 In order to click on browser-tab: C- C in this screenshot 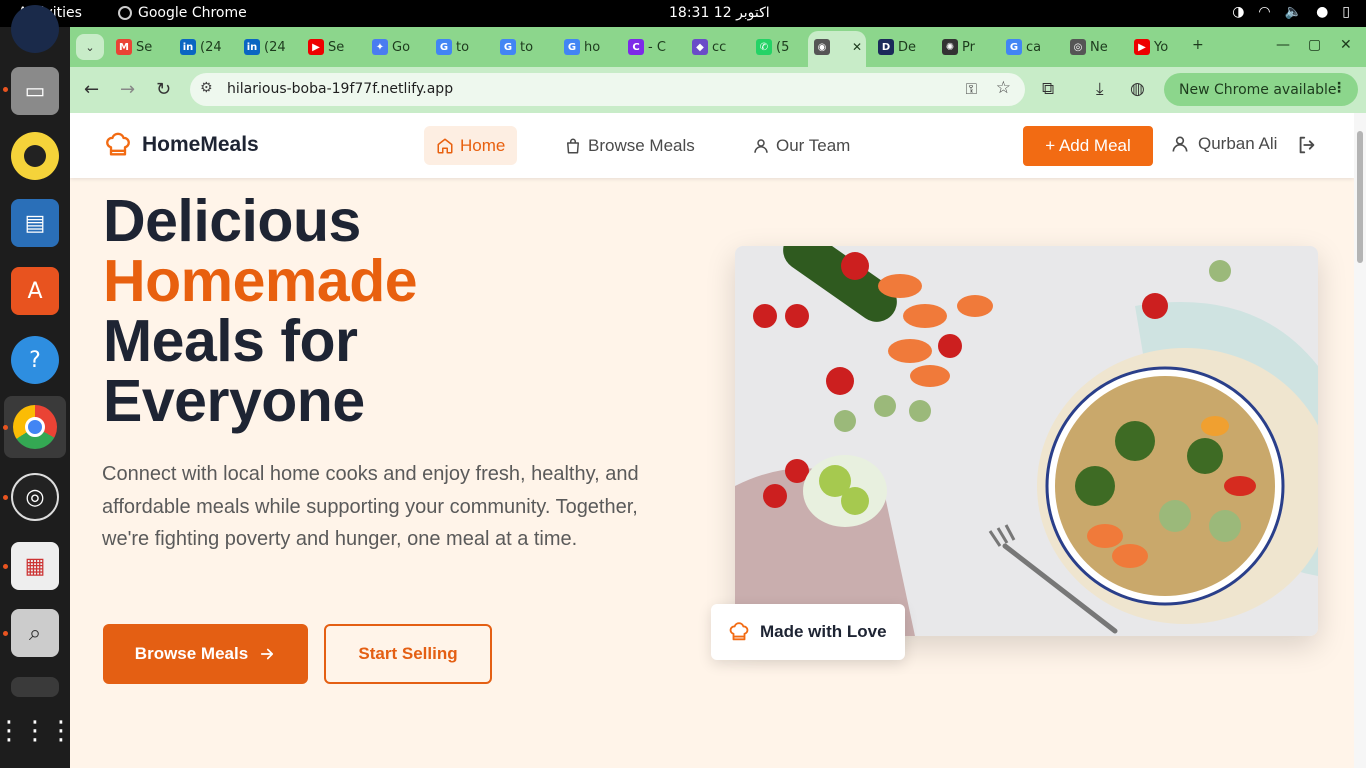, I will do `click(644, 47)`.